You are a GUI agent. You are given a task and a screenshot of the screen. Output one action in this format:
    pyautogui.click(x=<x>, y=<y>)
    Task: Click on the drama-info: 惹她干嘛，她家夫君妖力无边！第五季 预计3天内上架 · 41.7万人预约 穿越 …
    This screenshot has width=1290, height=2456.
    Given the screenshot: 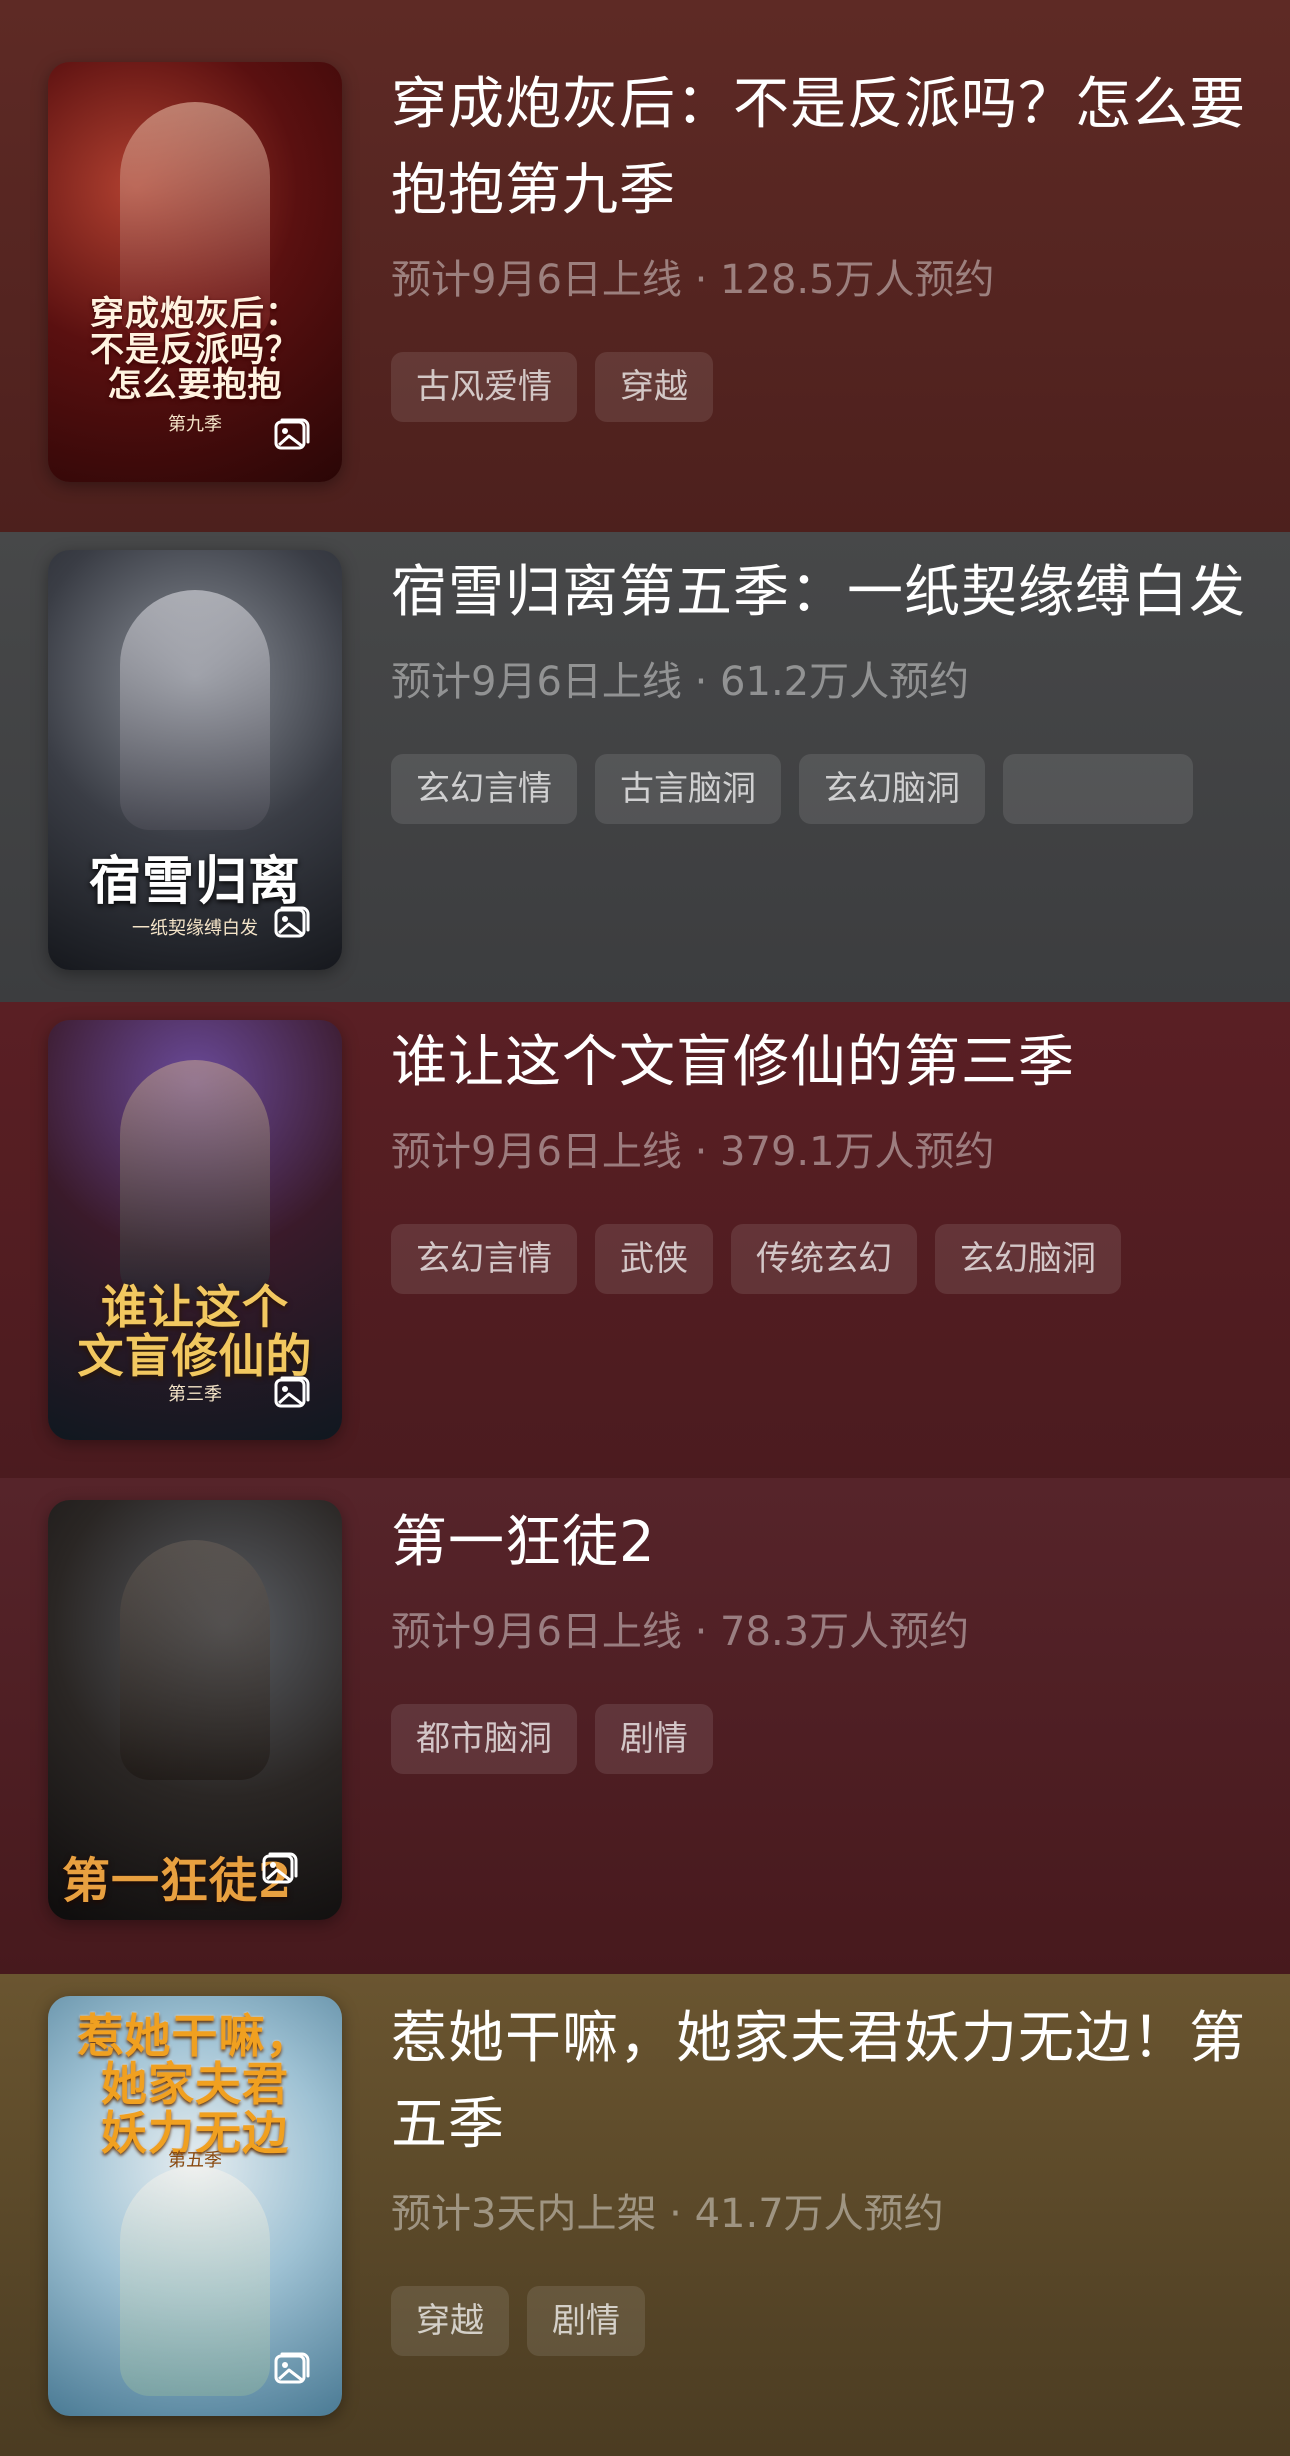 What is the action you would take?
    pyautogui.click(x=820, y=2176)
    